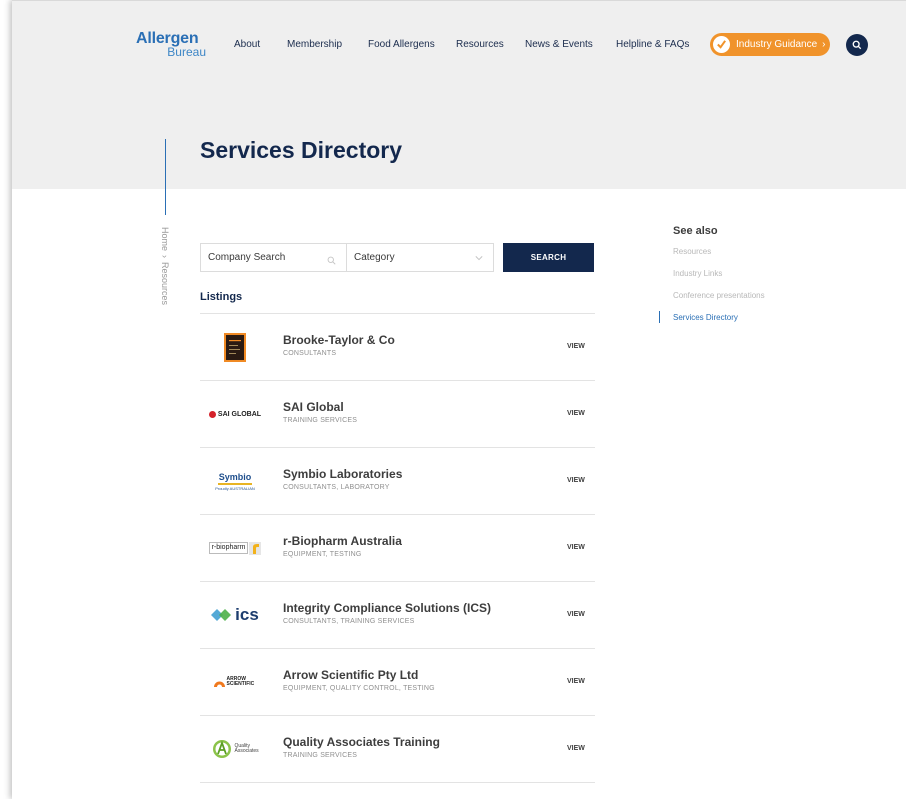 This screenshot has height=799, width=906. Describe the element at coordinates (374, 257) in the screenshot. I see `category-select-value: Category` at that location.